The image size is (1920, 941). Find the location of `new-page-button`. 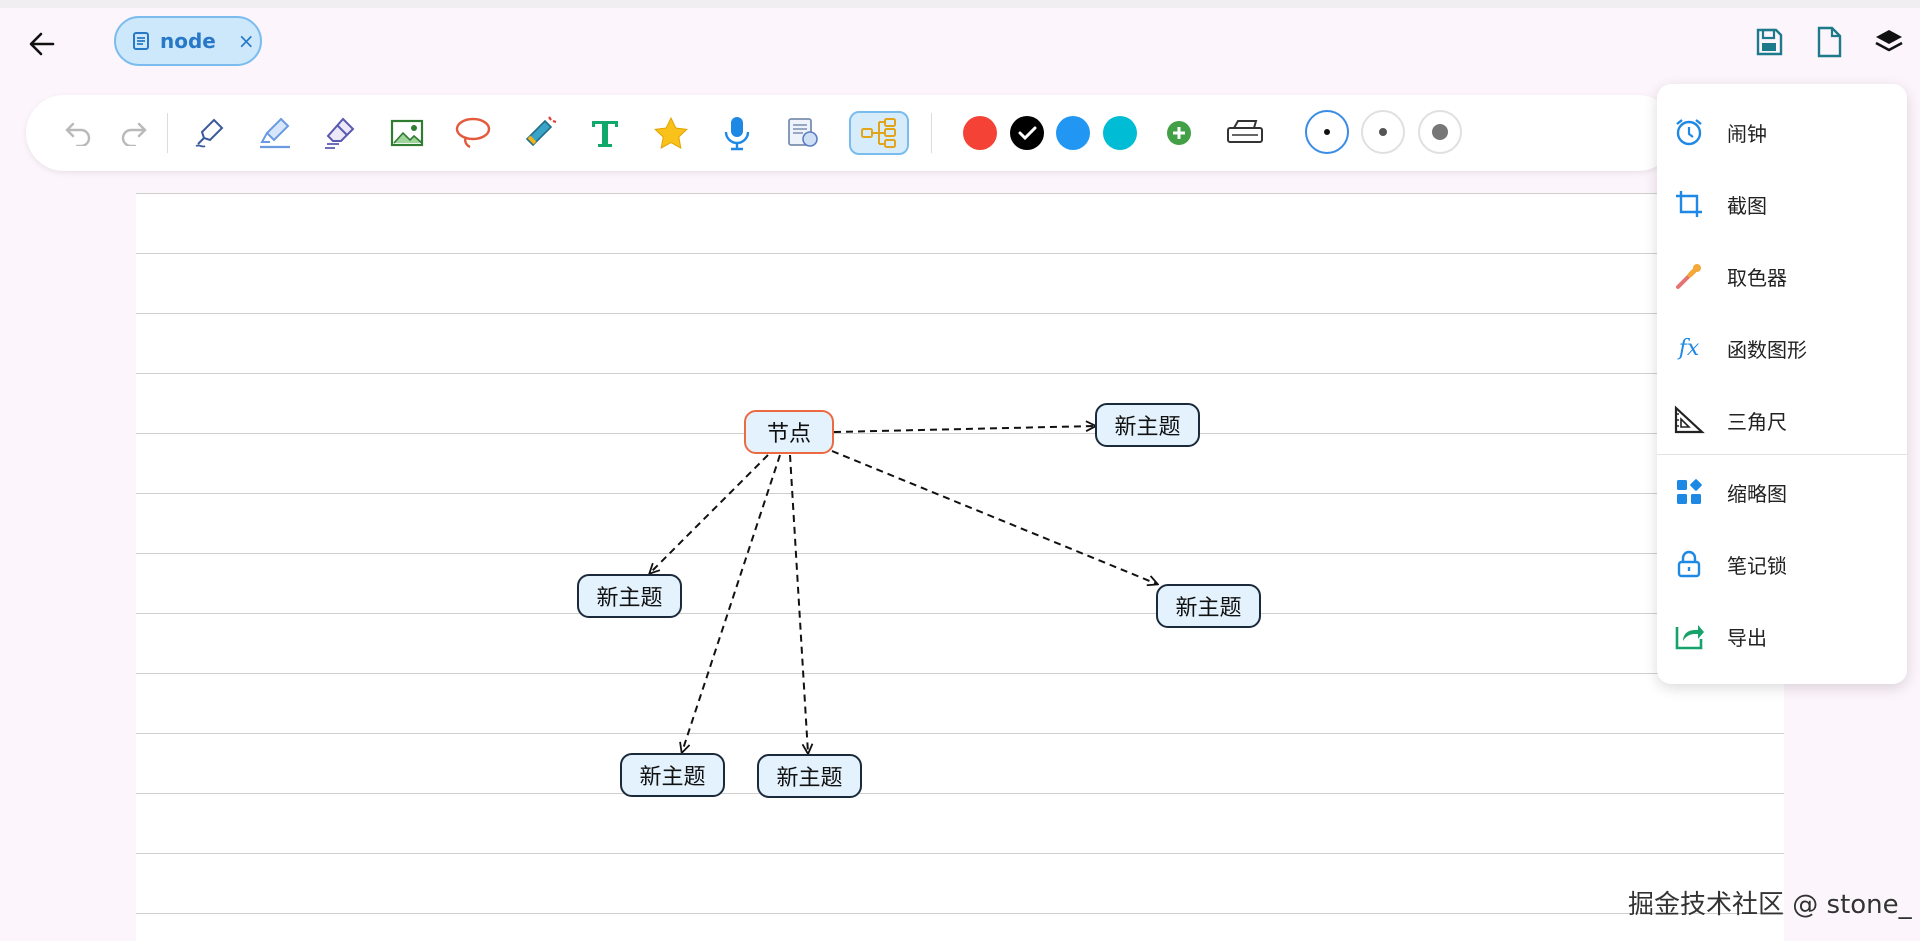

new-page-button is located at coordinates (1829, 42).